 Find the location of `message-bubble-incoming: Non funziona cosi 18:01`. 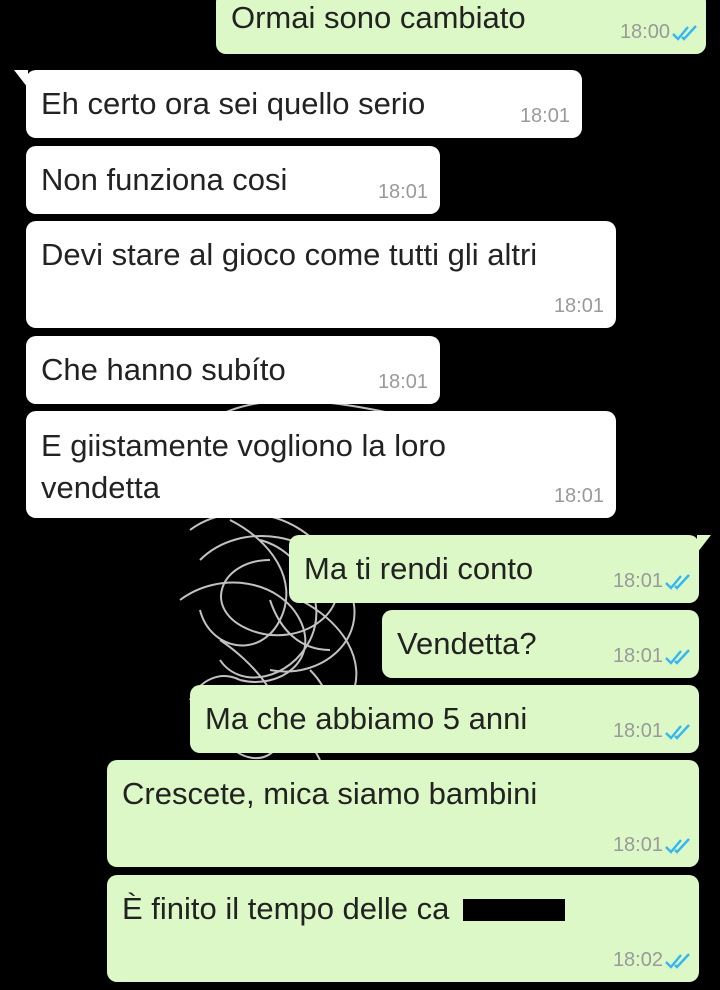

message-bubble-incoming: Non funziona cosi 18:01 is located at coordinates (233, 180).